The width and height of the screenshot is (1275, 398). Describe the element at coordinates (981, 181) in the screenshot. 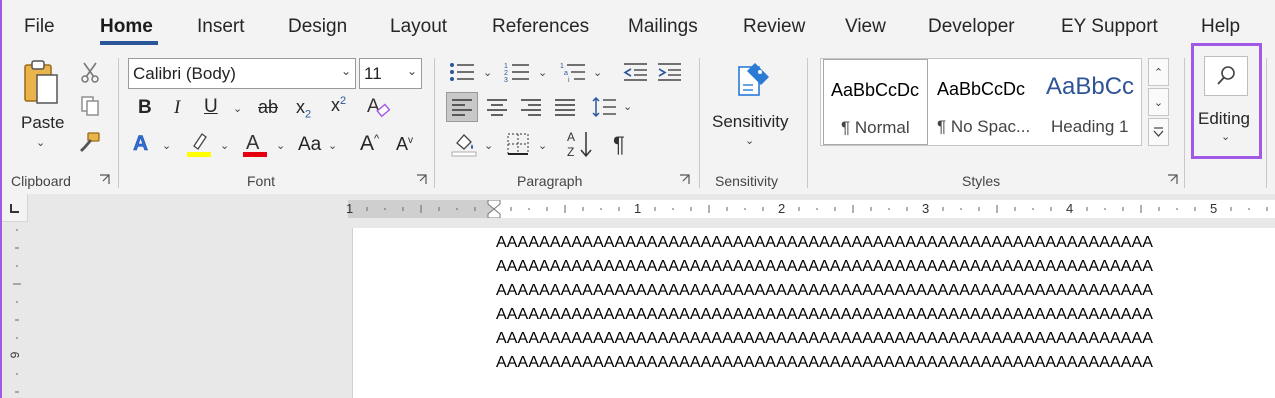

I see `styles-group-label: Styles` at that location.